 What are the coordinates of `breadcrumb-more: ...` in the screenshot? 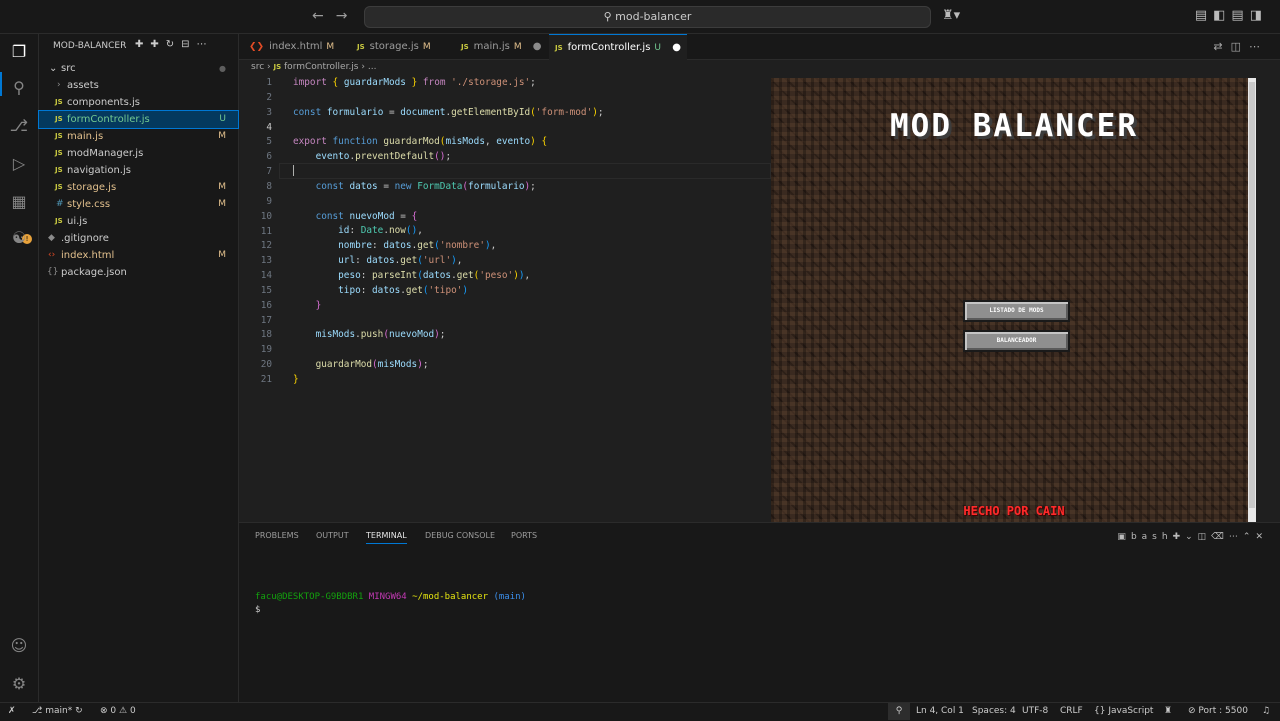 It's located at (372, 67).